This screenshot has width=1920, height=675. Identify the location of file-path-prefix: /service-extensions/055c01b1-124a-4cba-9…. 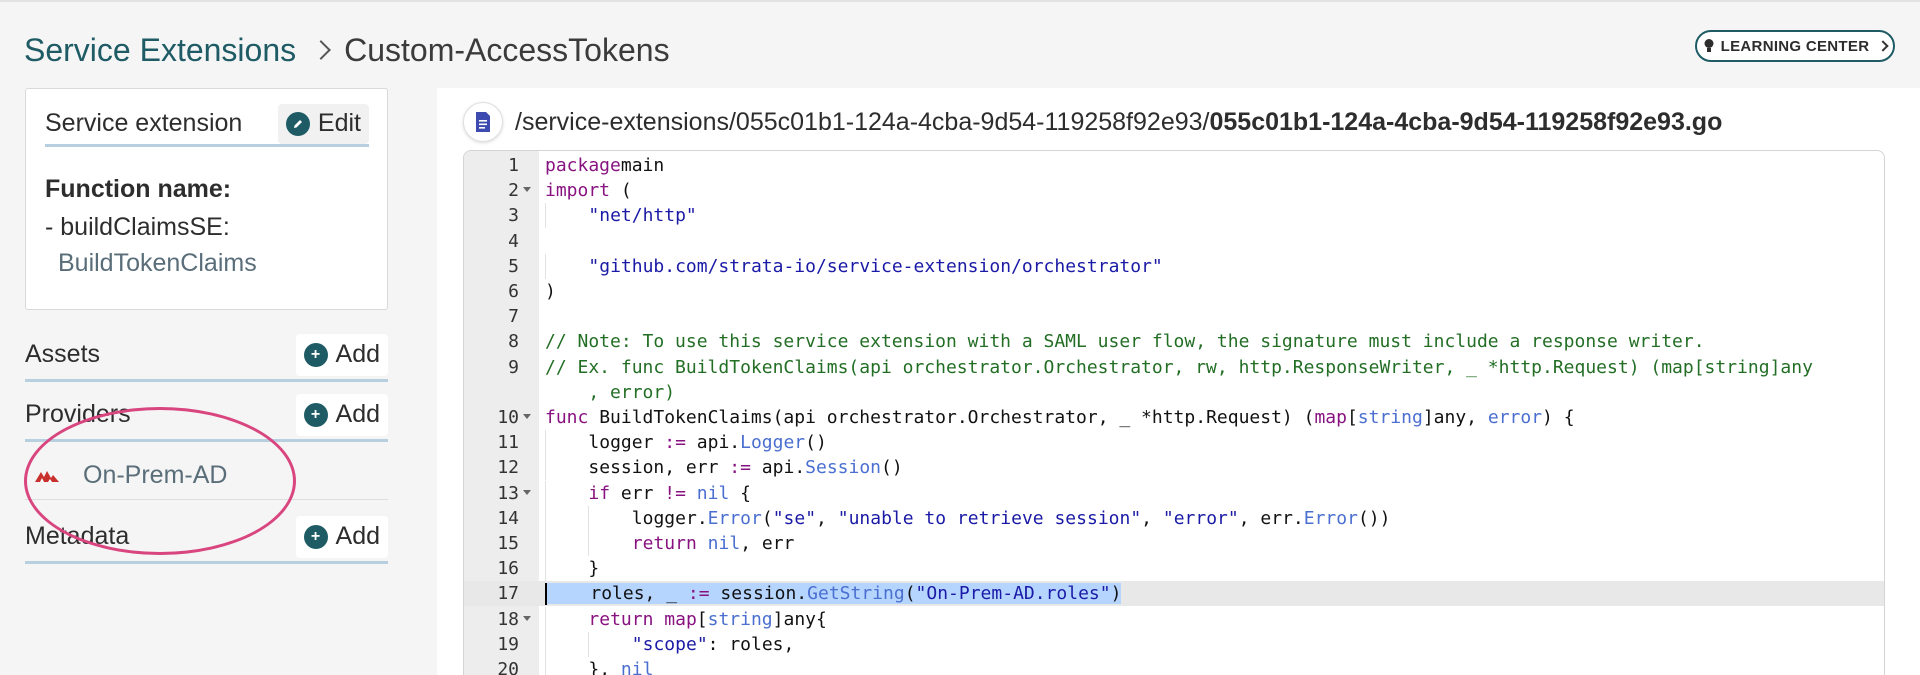
(862, 121).